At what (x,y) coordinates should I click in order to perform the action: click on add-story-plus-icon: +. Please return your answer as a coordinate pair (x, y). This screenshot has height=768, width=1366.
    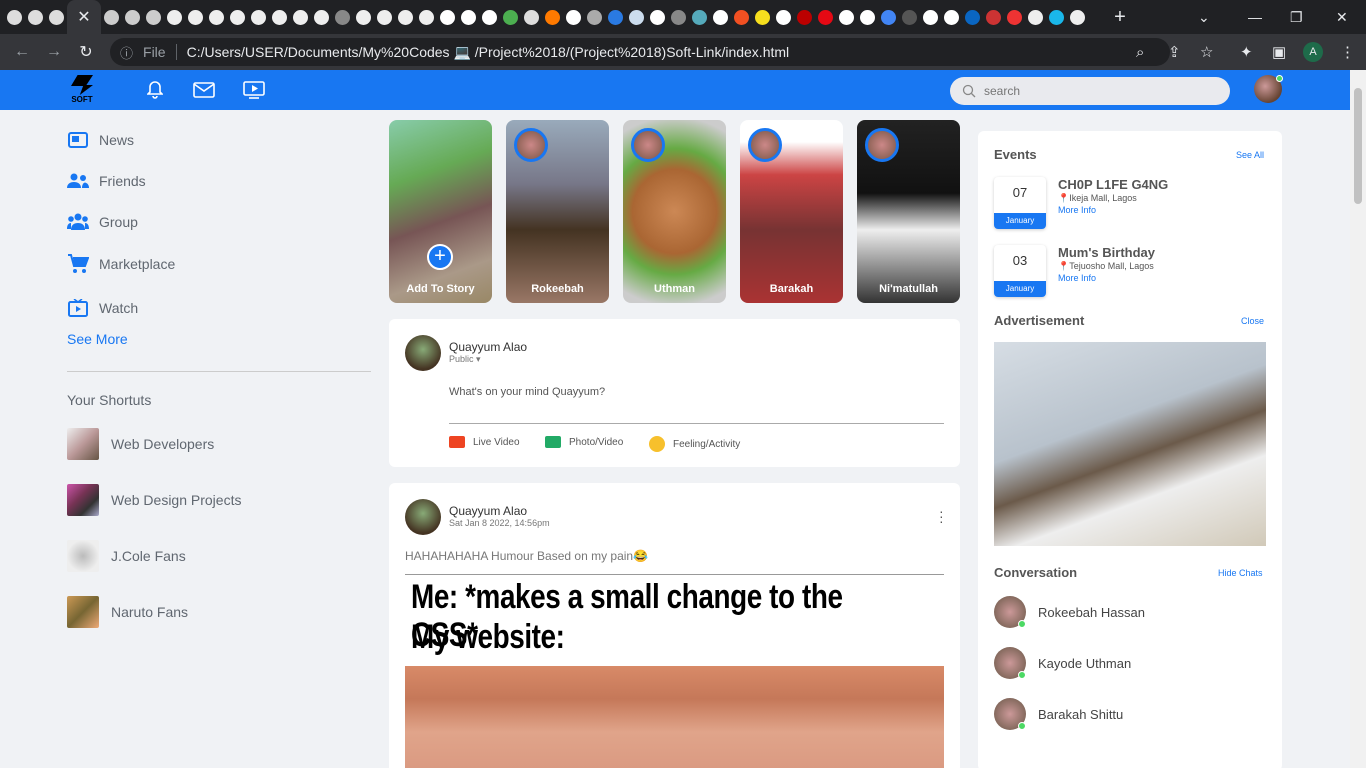
    Looking at the image, I should click on (440, 257).